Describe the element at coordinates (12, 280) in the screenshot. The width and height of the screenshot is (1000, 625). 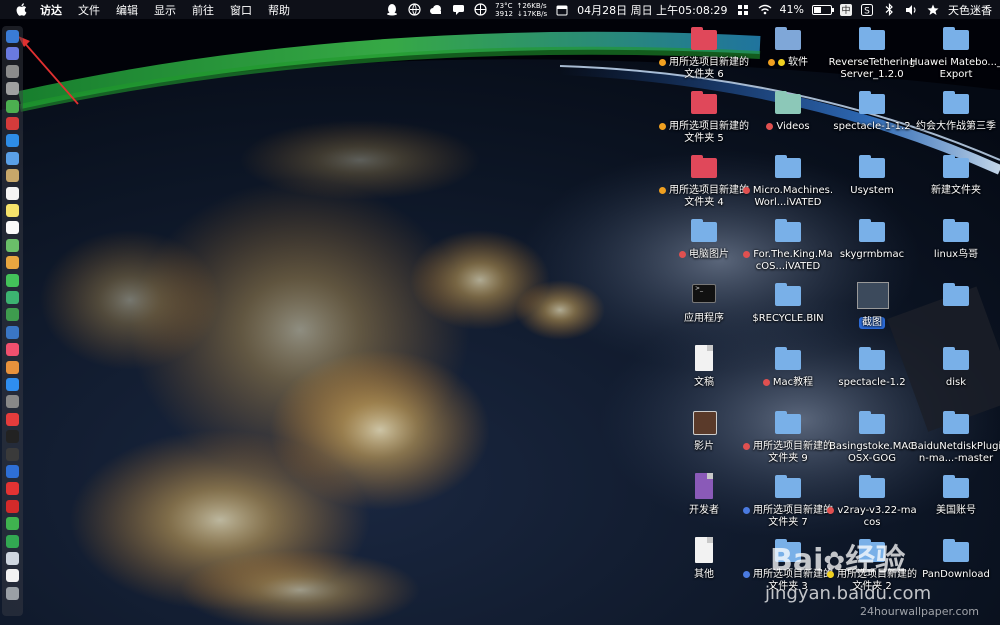
I see `dock-messages-icon` at that location.